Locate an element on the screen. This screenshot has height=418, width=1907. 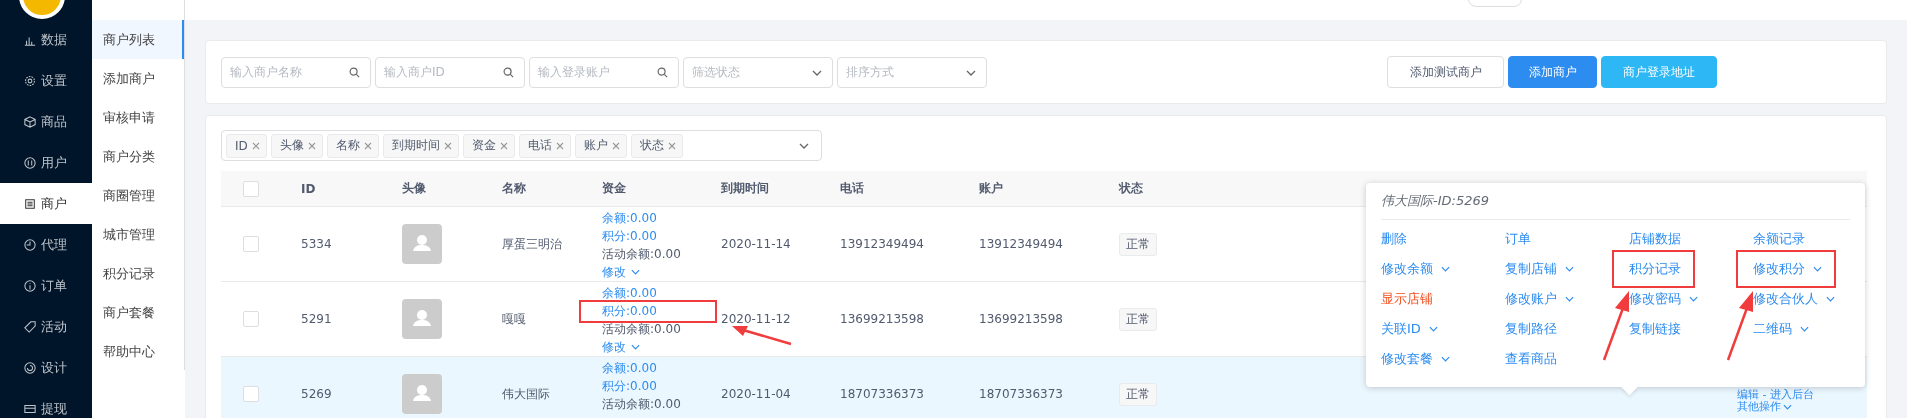
popover-link: 修改积分 is located at coordinates (1786, 269).